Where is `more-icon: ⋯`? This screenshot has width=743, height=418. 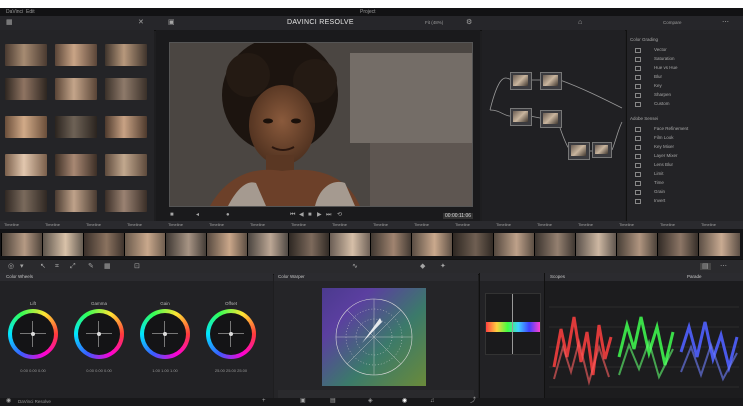
more-icon: ⋯ is located at coordinates (725, 22).